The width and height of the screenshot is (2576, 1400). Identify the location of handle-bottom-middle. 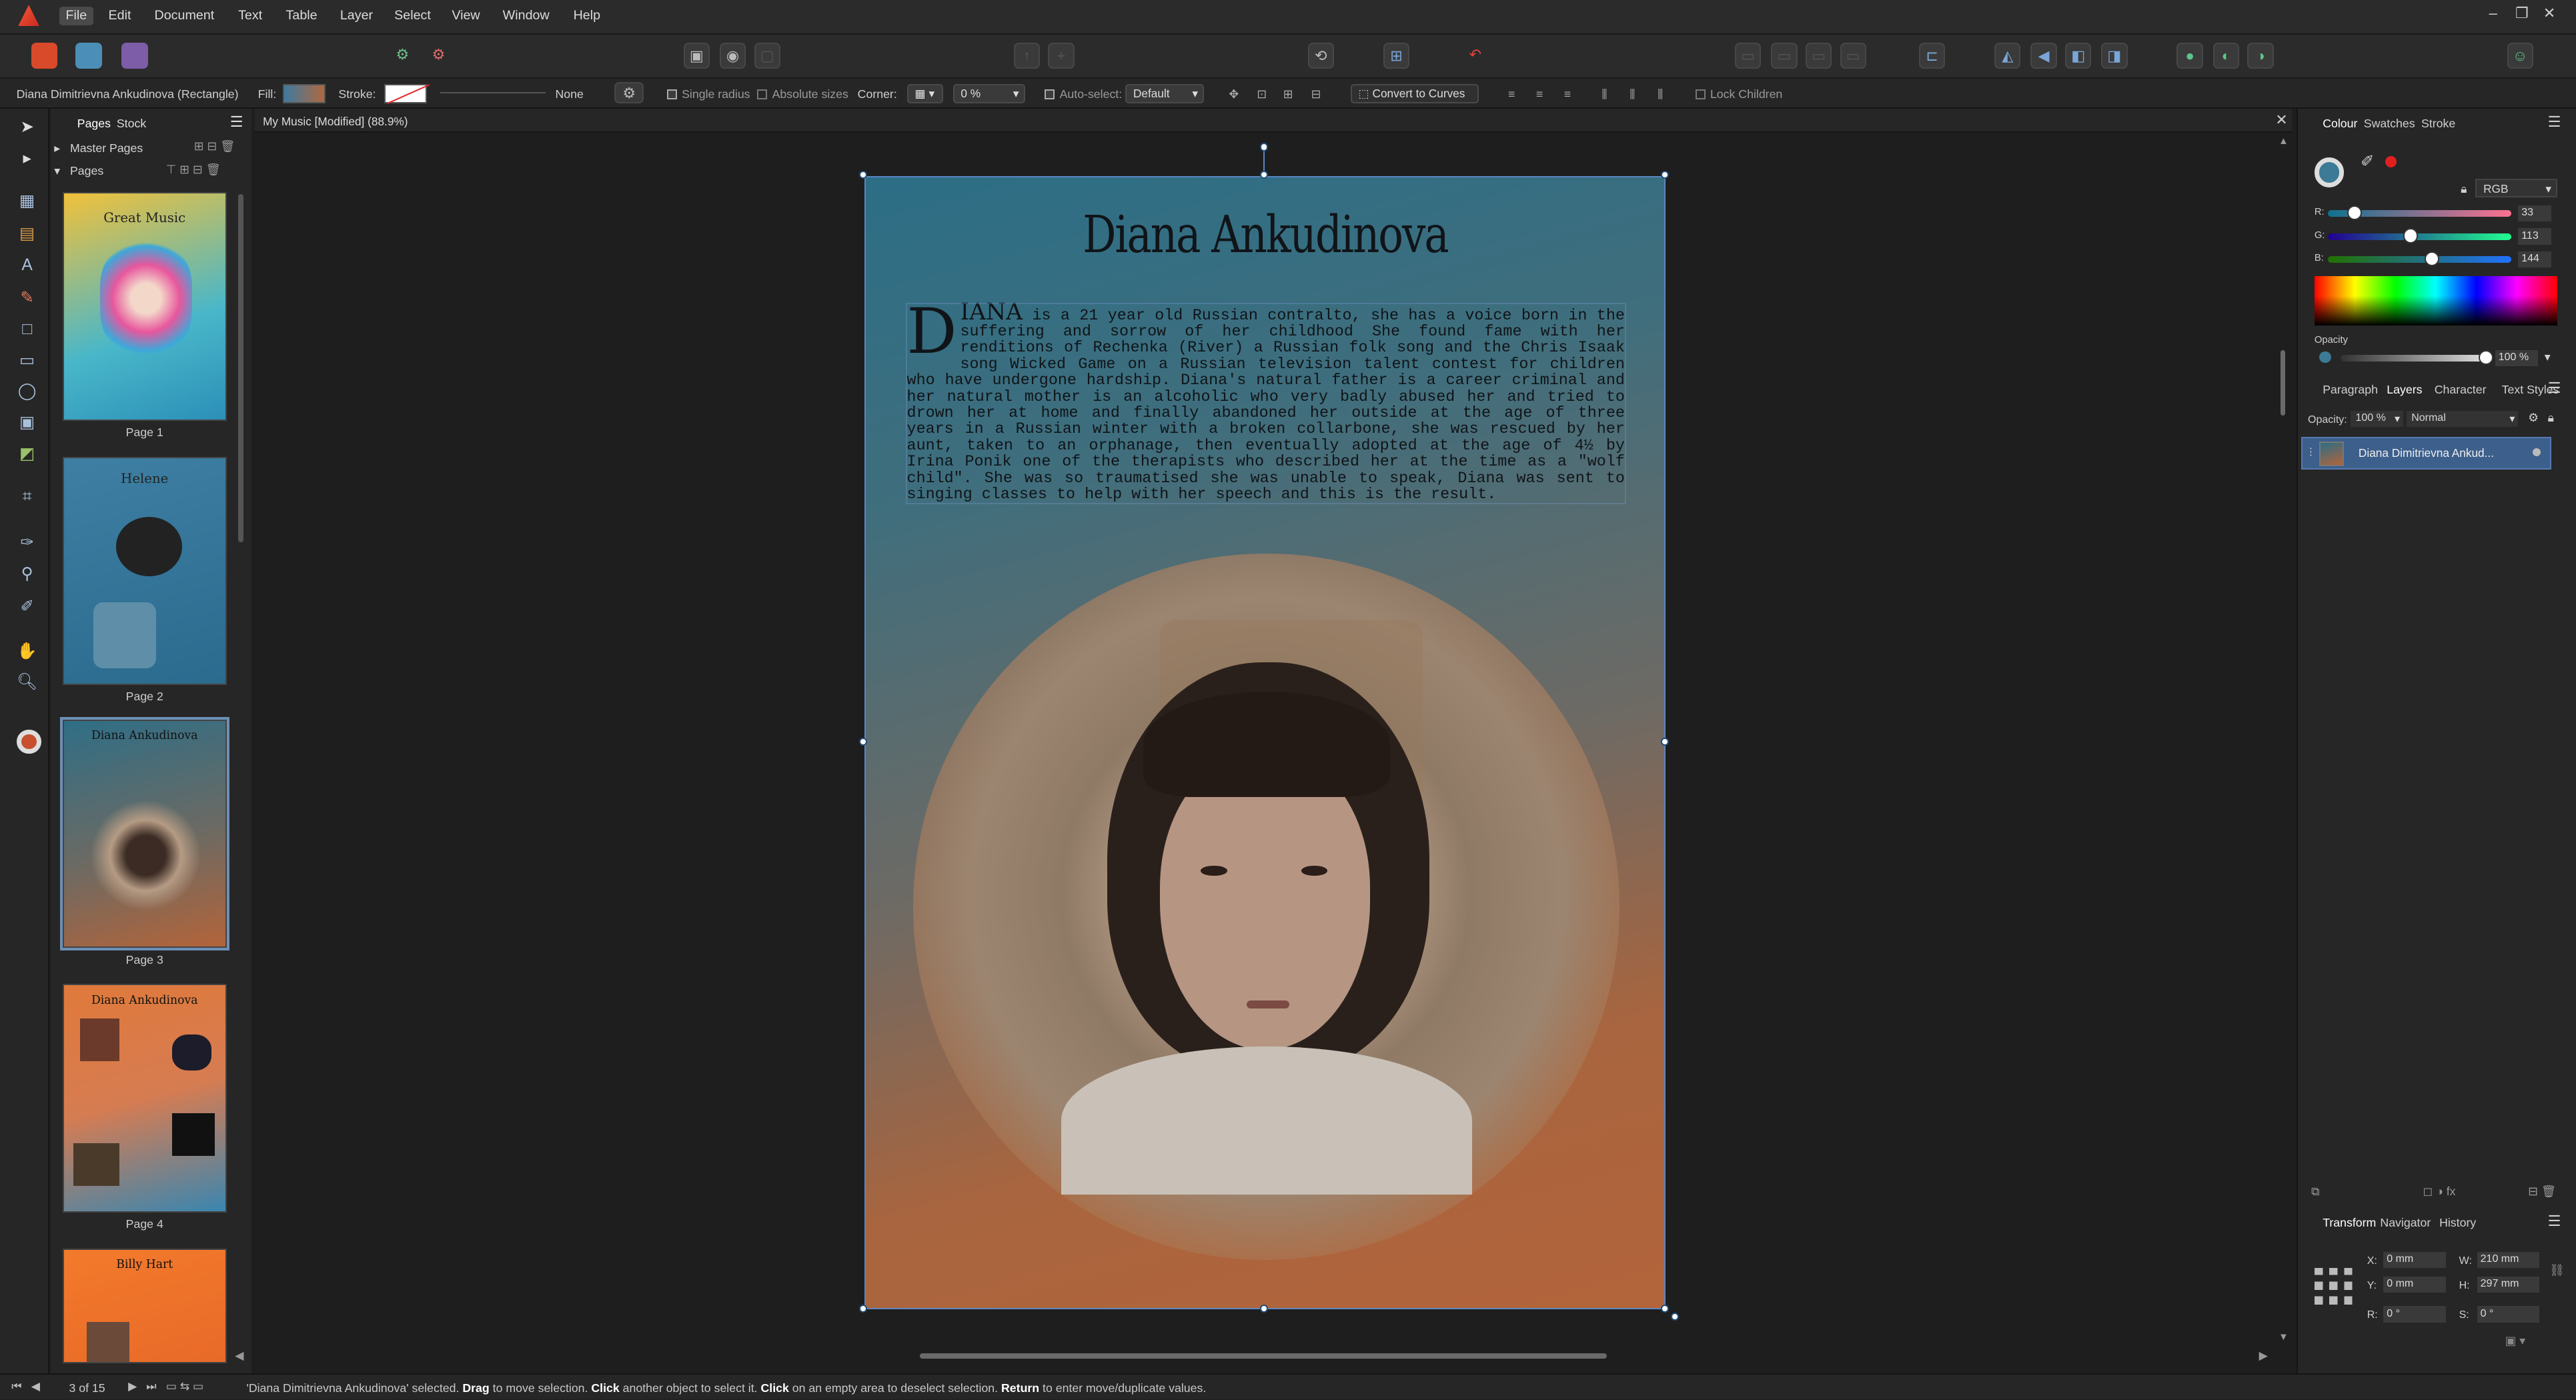
(1264, 1308).